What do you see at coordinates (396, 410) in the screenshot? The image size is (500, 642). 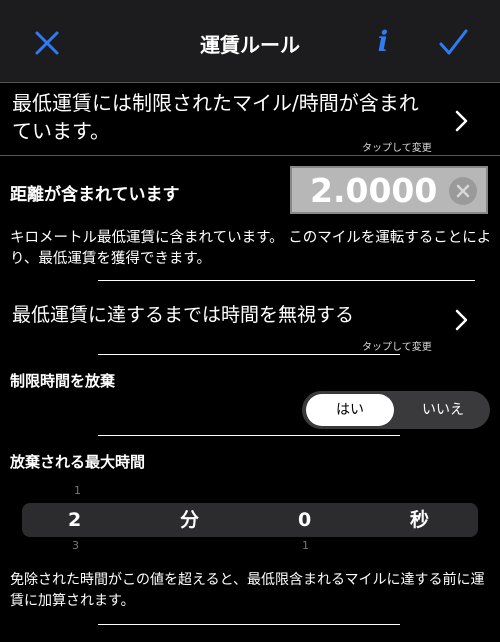 I see `waive-time-toggle: はい いいえ` at bounding box center [396, 410].